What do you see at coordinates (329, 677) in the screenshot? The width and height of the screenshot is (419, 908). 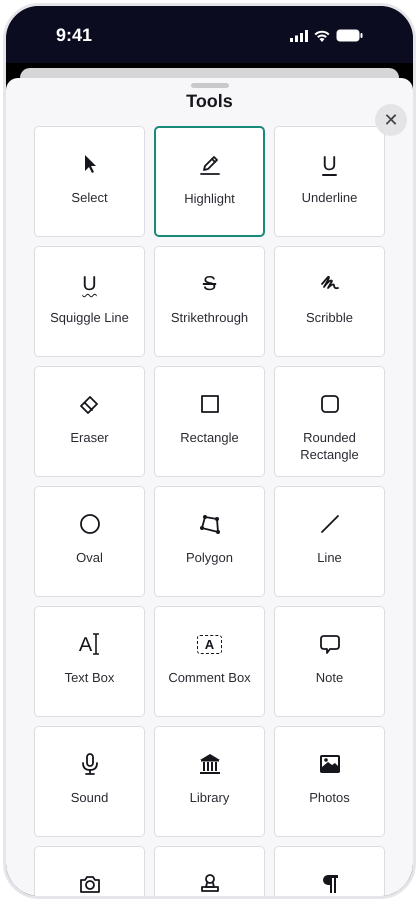 I see `tool-label: Note` at bounding box center [329, 677].